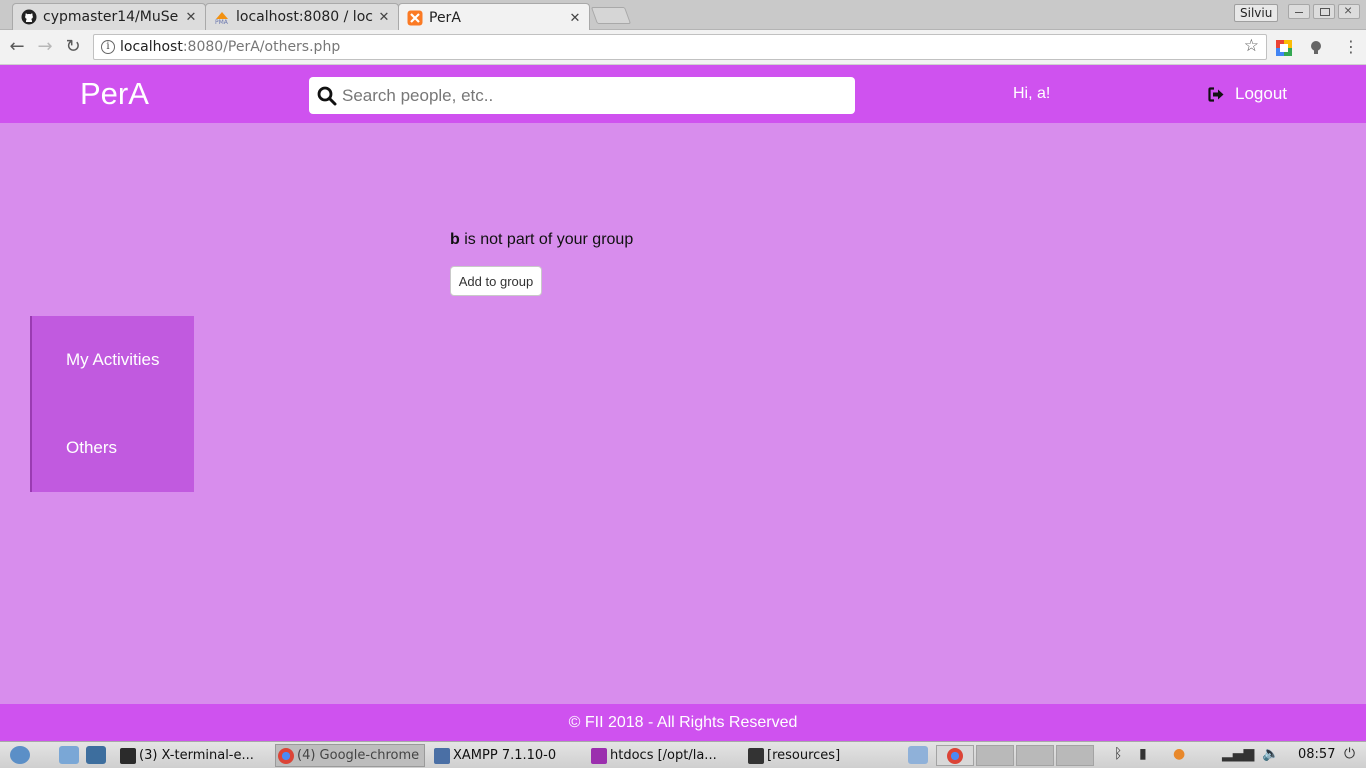 The width and height of the screenshot is (1366, 768). Describe the element at coordinates (69, 755) in the screenshot. I see `file-manager-icon` at that location.